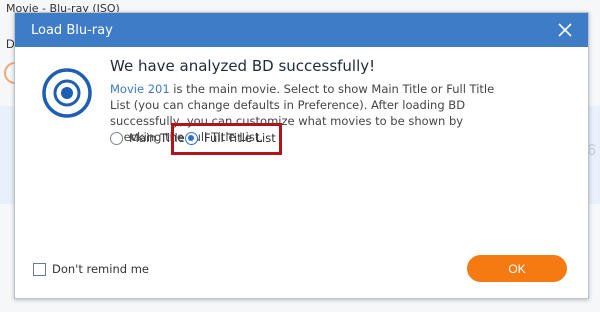 This screenshot has width=600, height=312. I want to click on dont-remind-label: Don't remind me, so click(100, 269).